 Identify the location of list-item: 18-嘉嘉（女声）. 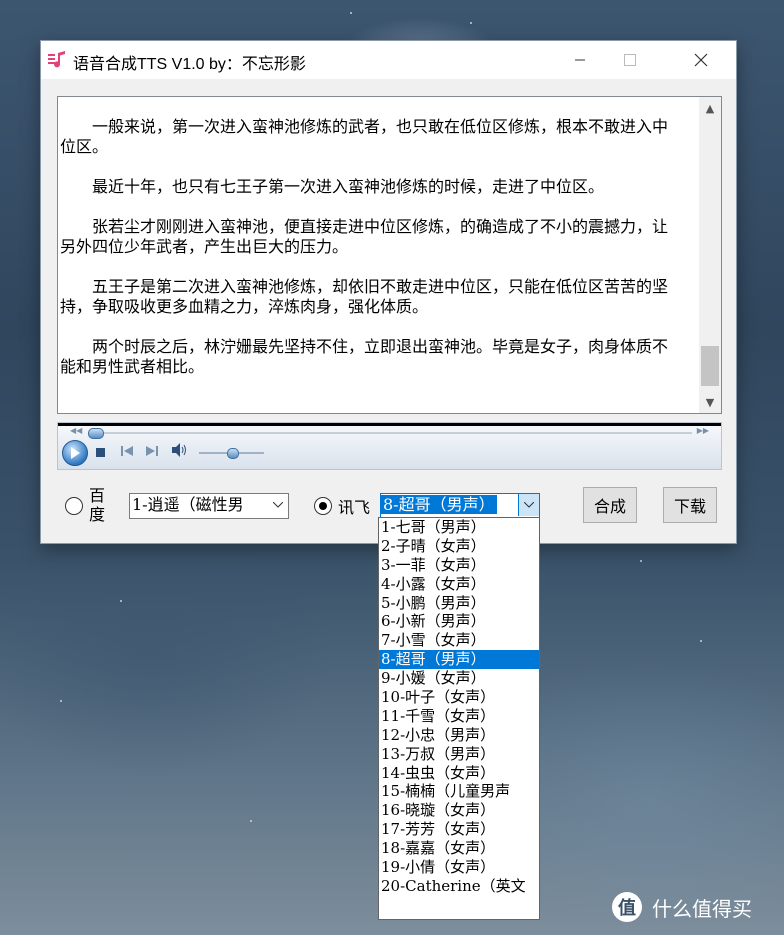
(459, 848).